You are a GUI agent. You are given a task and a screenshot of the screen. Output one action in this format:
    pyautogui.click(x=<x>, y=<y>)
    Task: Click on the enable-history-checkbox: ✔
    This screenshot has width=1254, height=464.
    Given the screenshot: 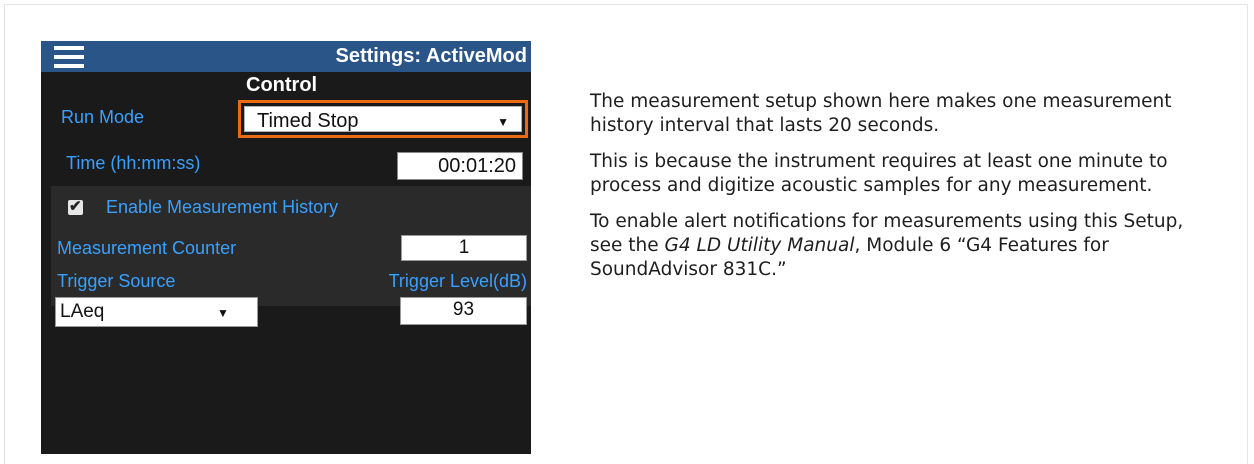 What is the action you would take?
    pyautogui.click(x=75, y=206)
    